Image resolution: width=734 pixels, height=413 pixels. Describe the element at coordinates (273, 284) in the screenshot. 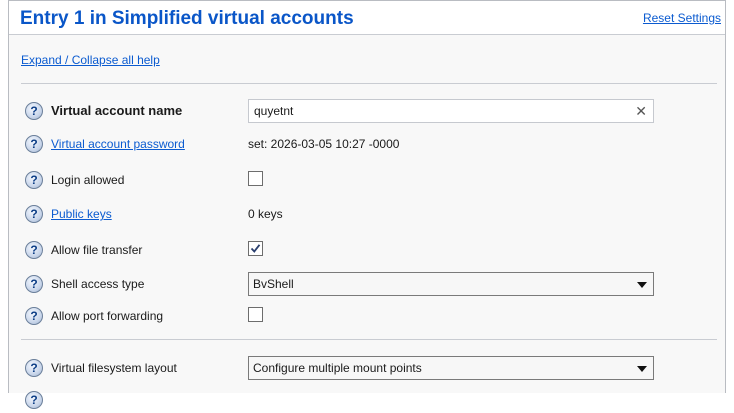

I see `shell-access-value: BvShell` at that location.